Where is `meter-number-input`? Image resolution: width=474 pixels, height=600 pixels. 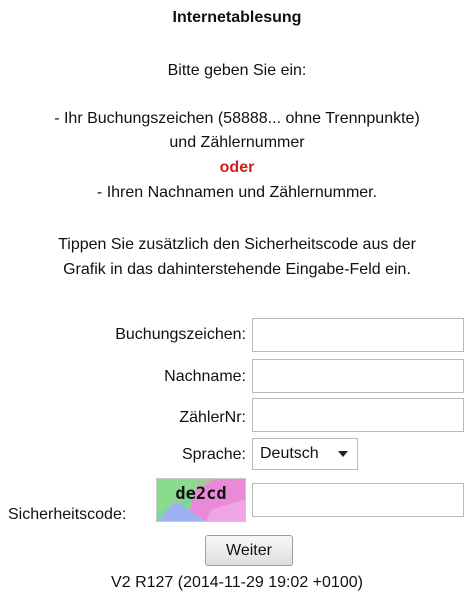 meter-number-input is located at coordinates (358, 415).